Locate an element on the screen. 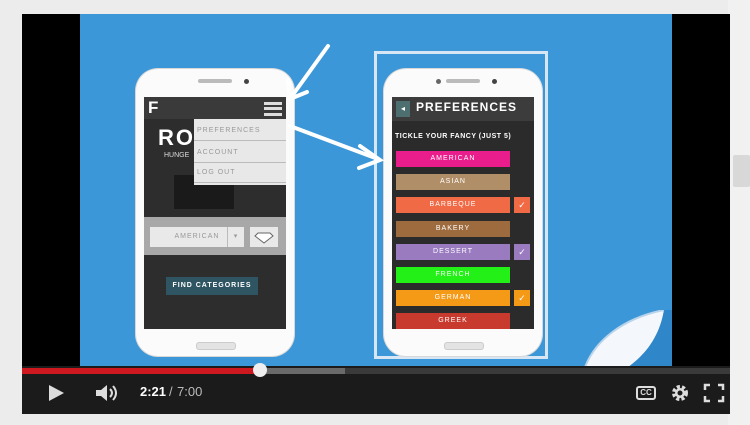 The image size is (750, 425). menu-item-preferences: PREFERENCES is located at coordinates (240, 131).